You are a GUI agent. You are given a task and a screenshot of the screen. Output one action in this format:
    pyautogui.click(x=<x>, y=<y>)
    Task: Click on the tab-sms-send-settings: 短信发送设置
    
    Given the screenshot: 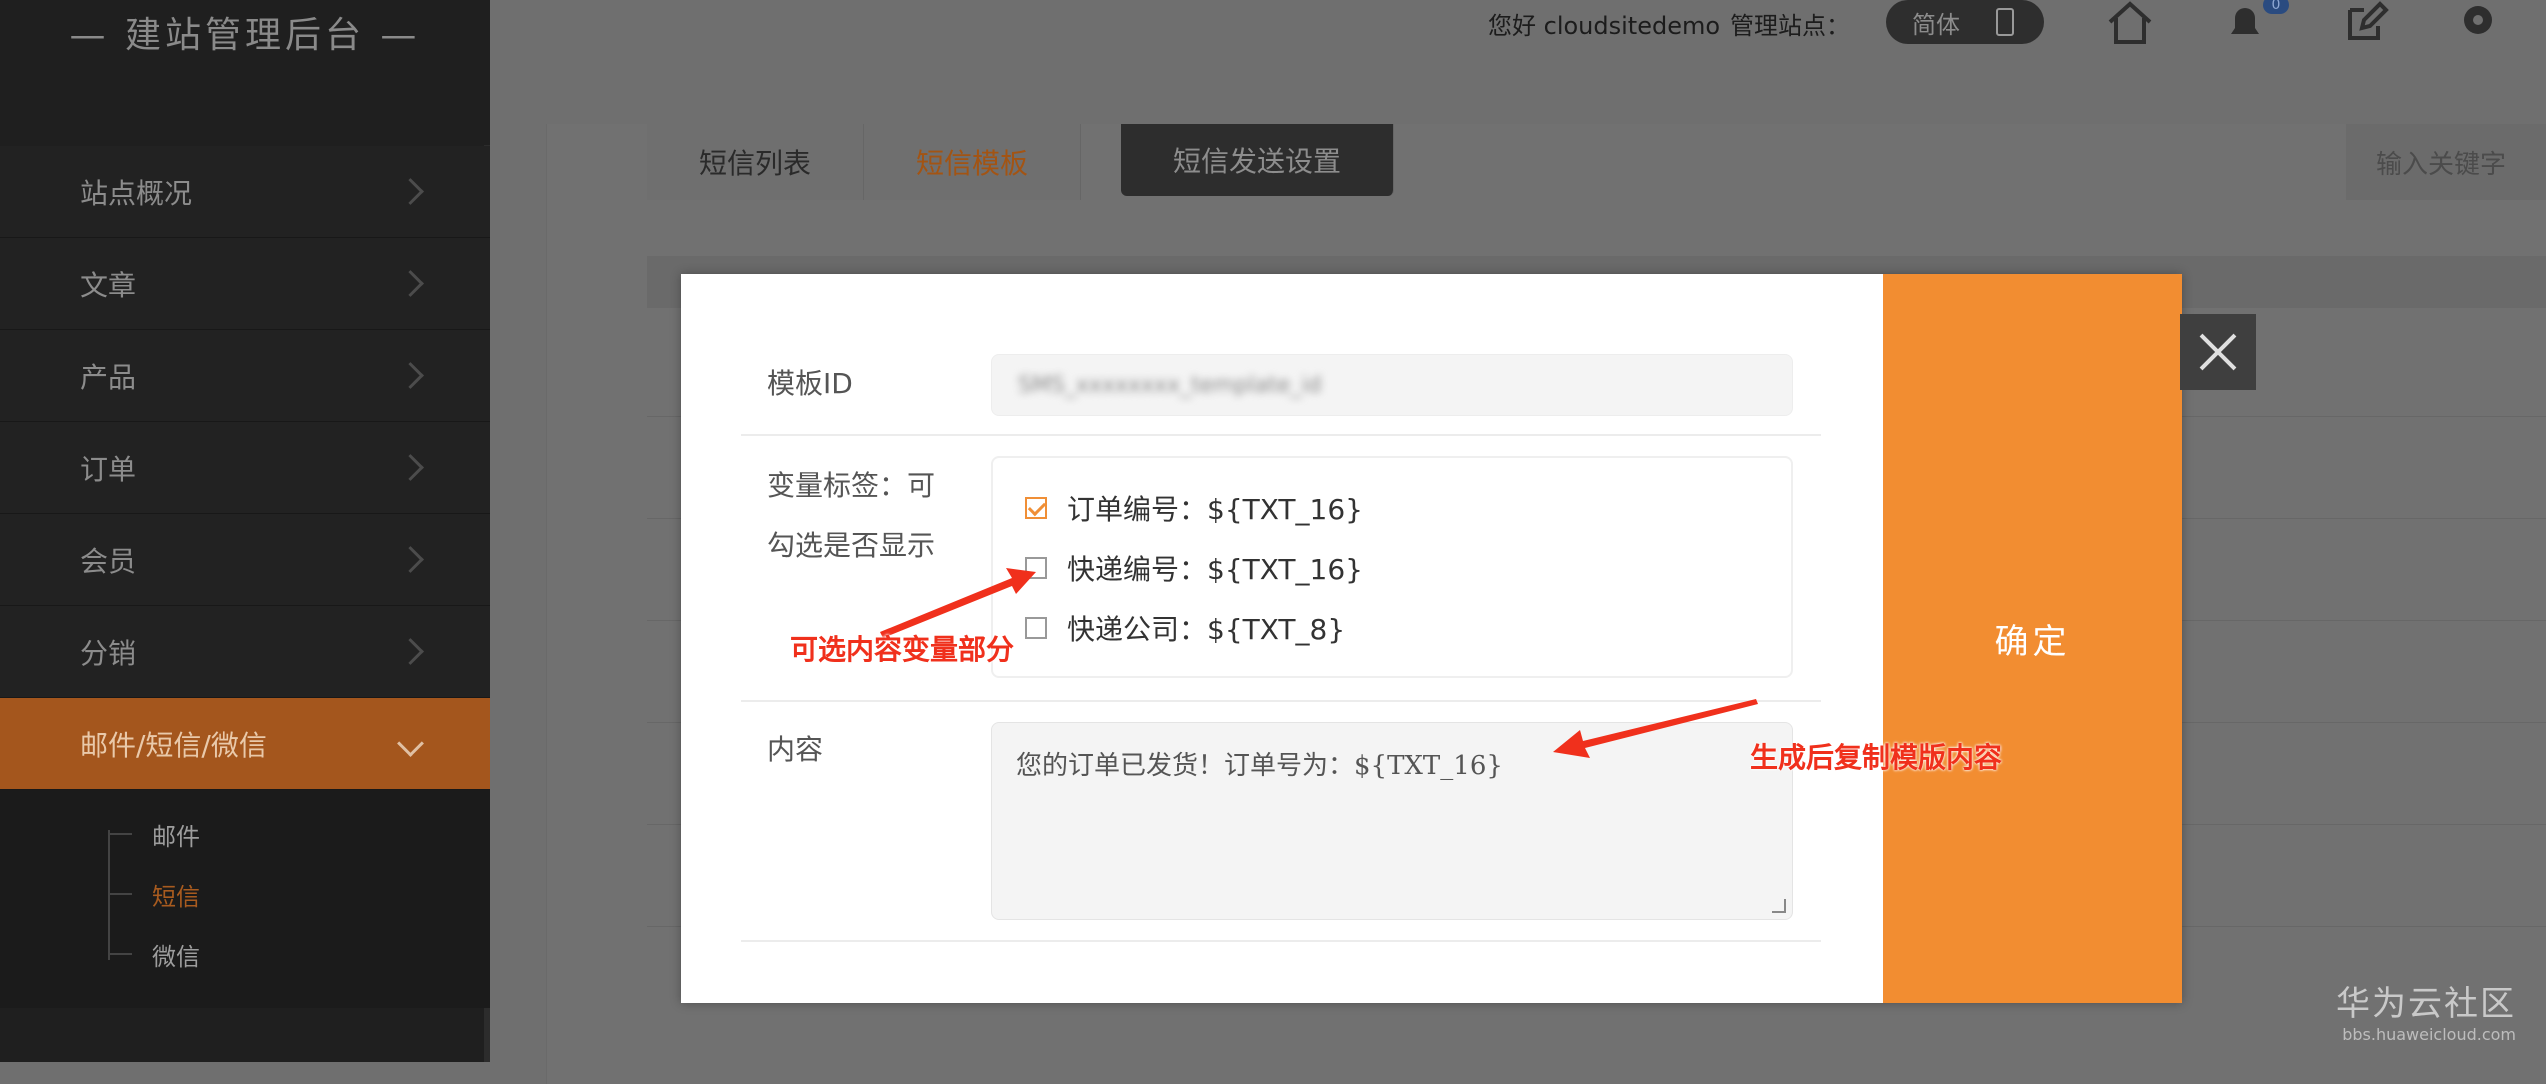 What is the action you would take?
    pyautogui.click(x=1258, y=160)
    